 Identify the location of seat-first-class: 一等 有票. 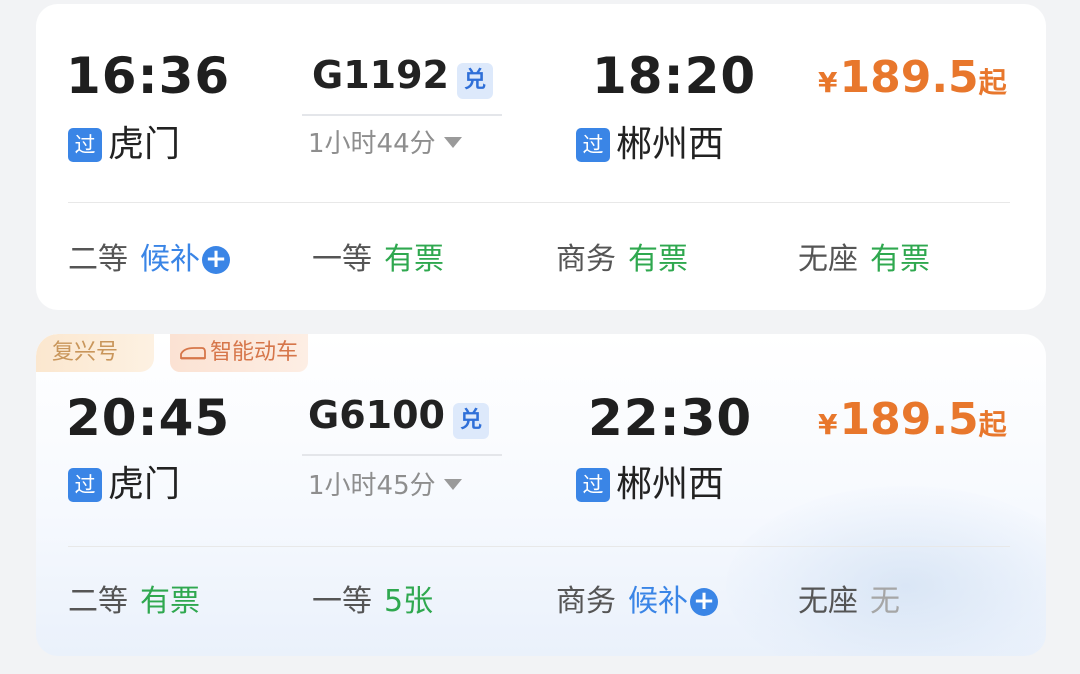
(378, 260).